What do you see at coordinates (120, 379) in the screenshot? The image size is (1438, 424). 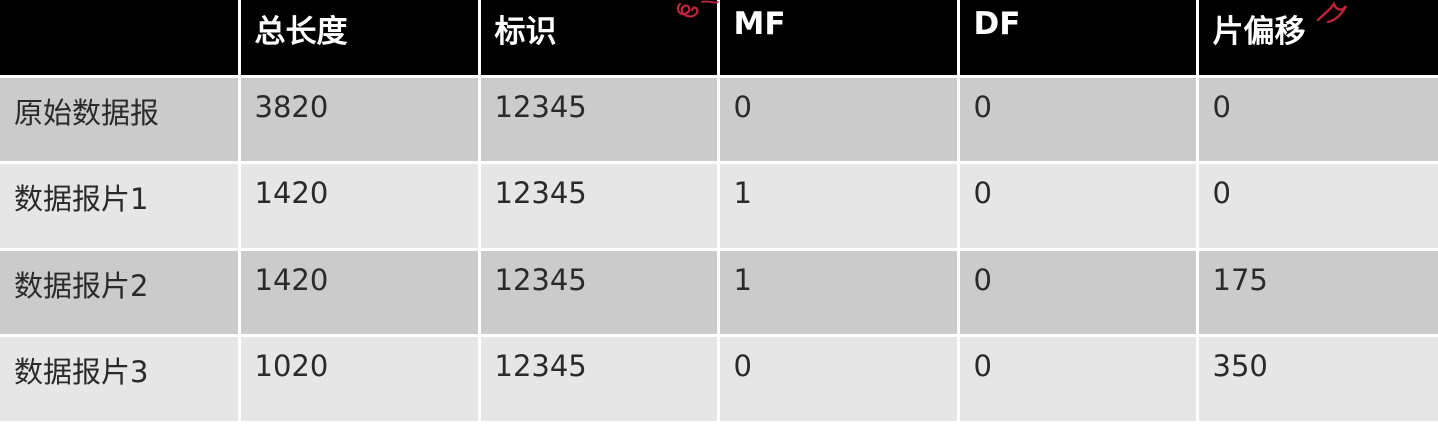 I see `row-label: 数据报片3` at bounding box center [120, 379].